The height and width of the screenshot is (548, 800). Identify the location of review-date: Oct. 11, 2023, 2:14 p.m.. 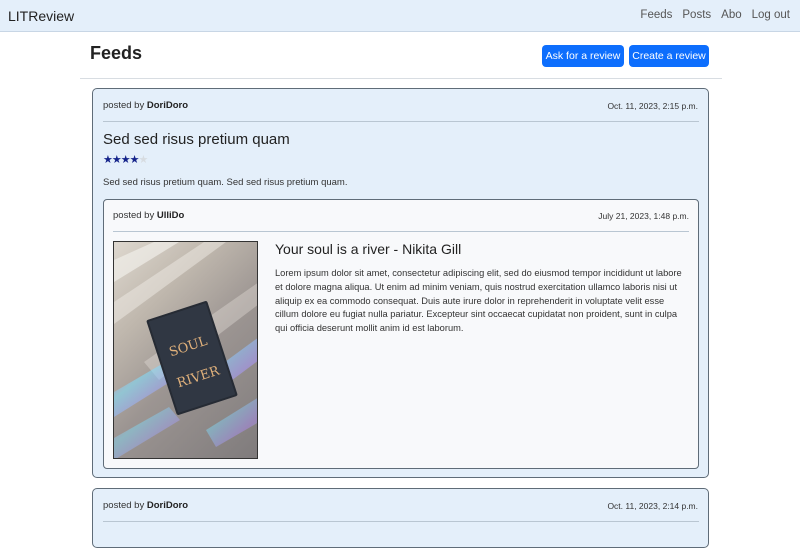
(652, 506).